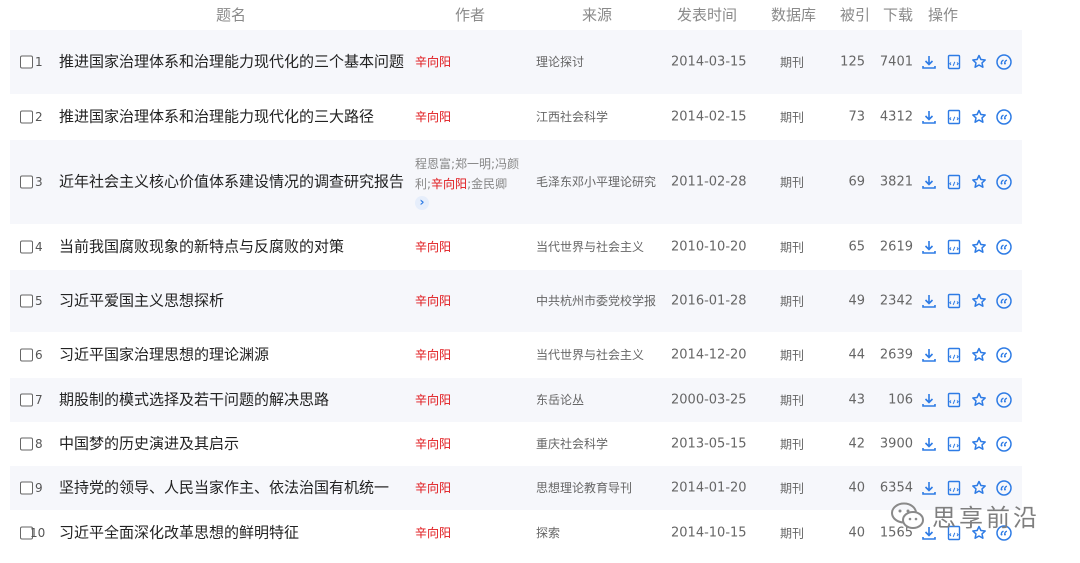  What do you see at coordinates (234, 182) in the screenshot?
I see `article-title-link: 近年社会主义核心价值体系建设情况的调查研究报告` at bounding box center [234, 182].